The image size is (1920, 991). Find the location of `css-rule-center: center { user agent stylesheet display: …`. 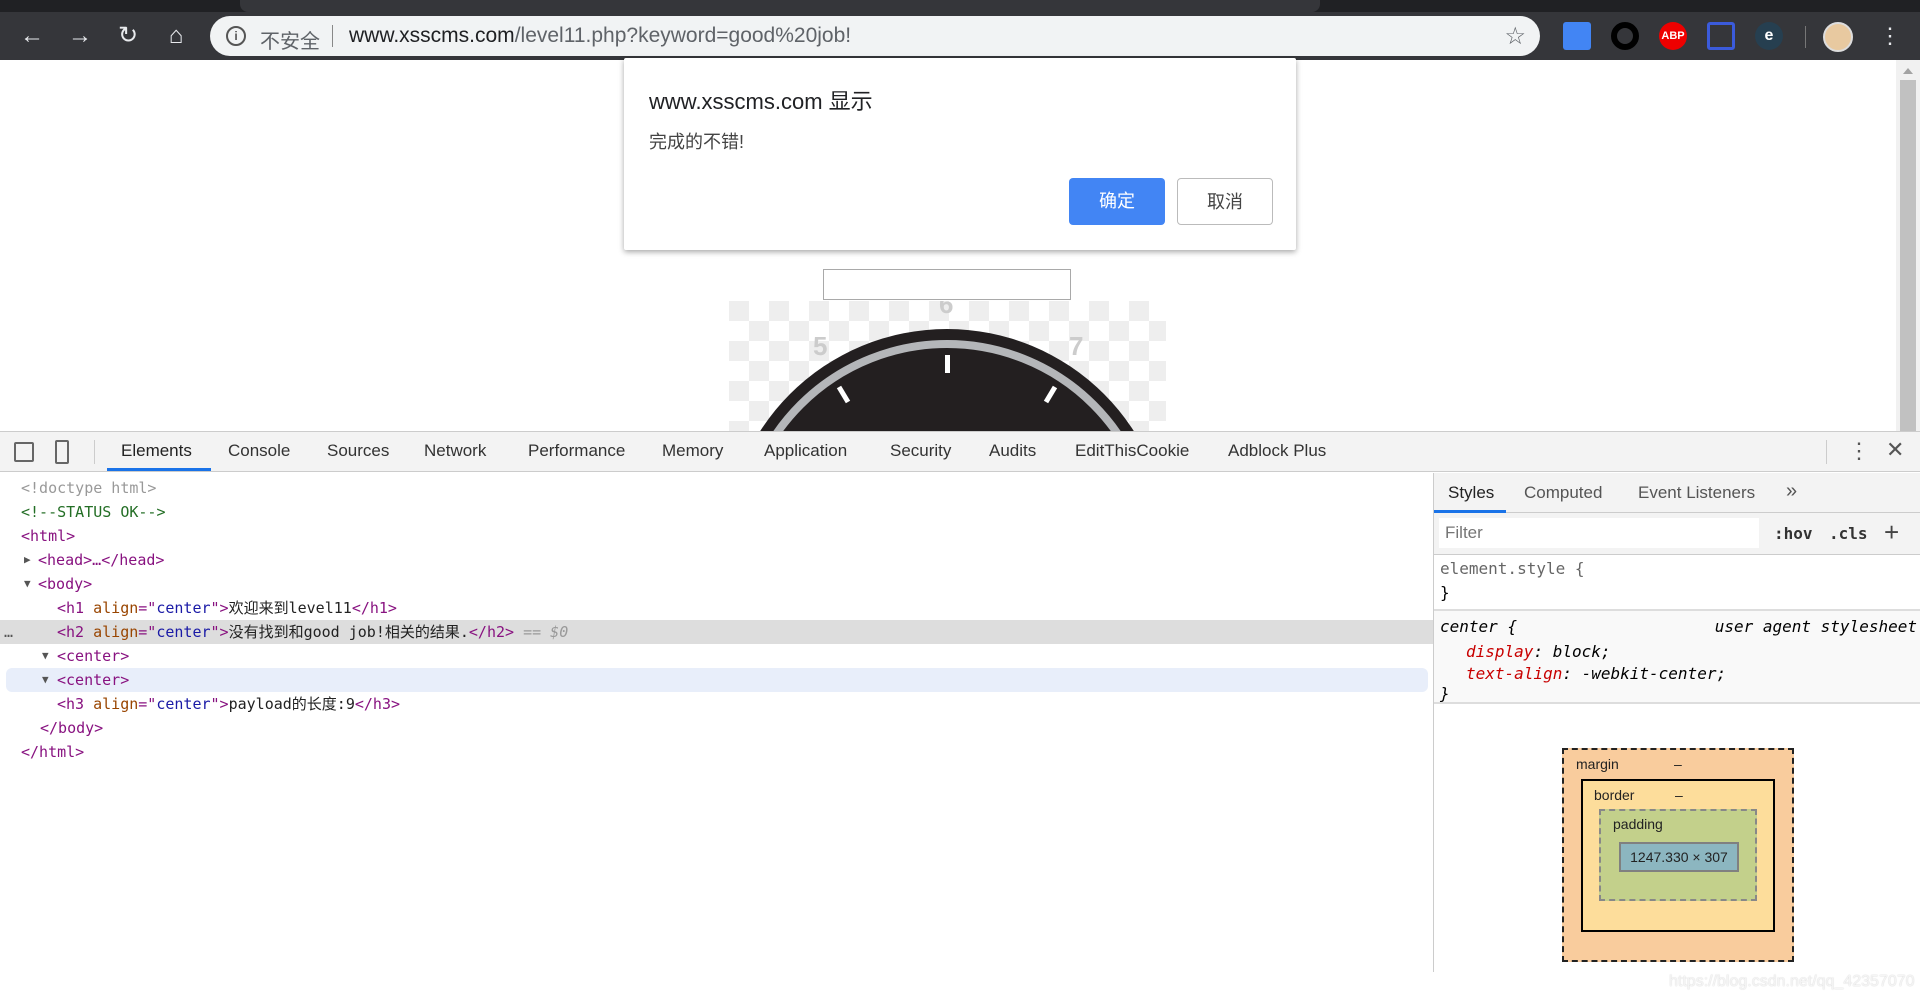

css-rule-center: center { user agent stylesheet display: … is located at coordinates (1677, 656).